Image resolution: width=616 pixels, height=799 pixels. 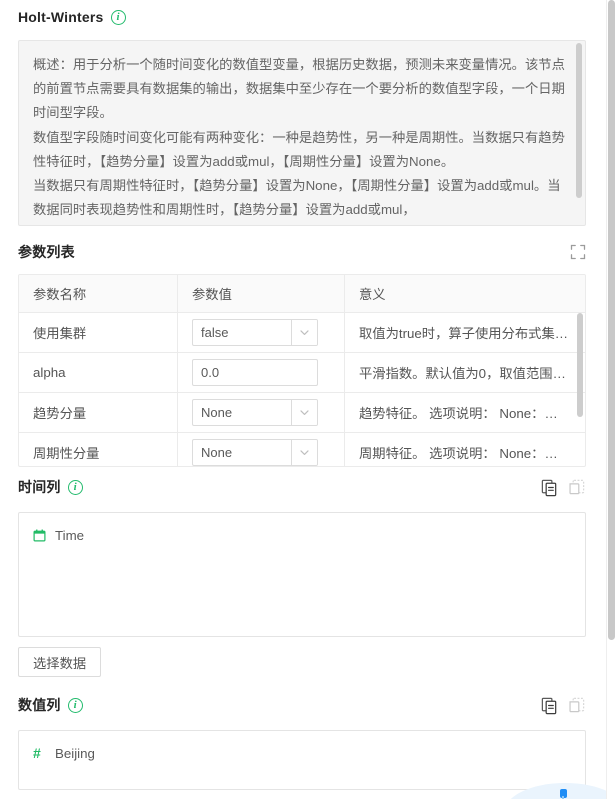 I want to click on param-table-scrollbar, so click(x=580, y=388).